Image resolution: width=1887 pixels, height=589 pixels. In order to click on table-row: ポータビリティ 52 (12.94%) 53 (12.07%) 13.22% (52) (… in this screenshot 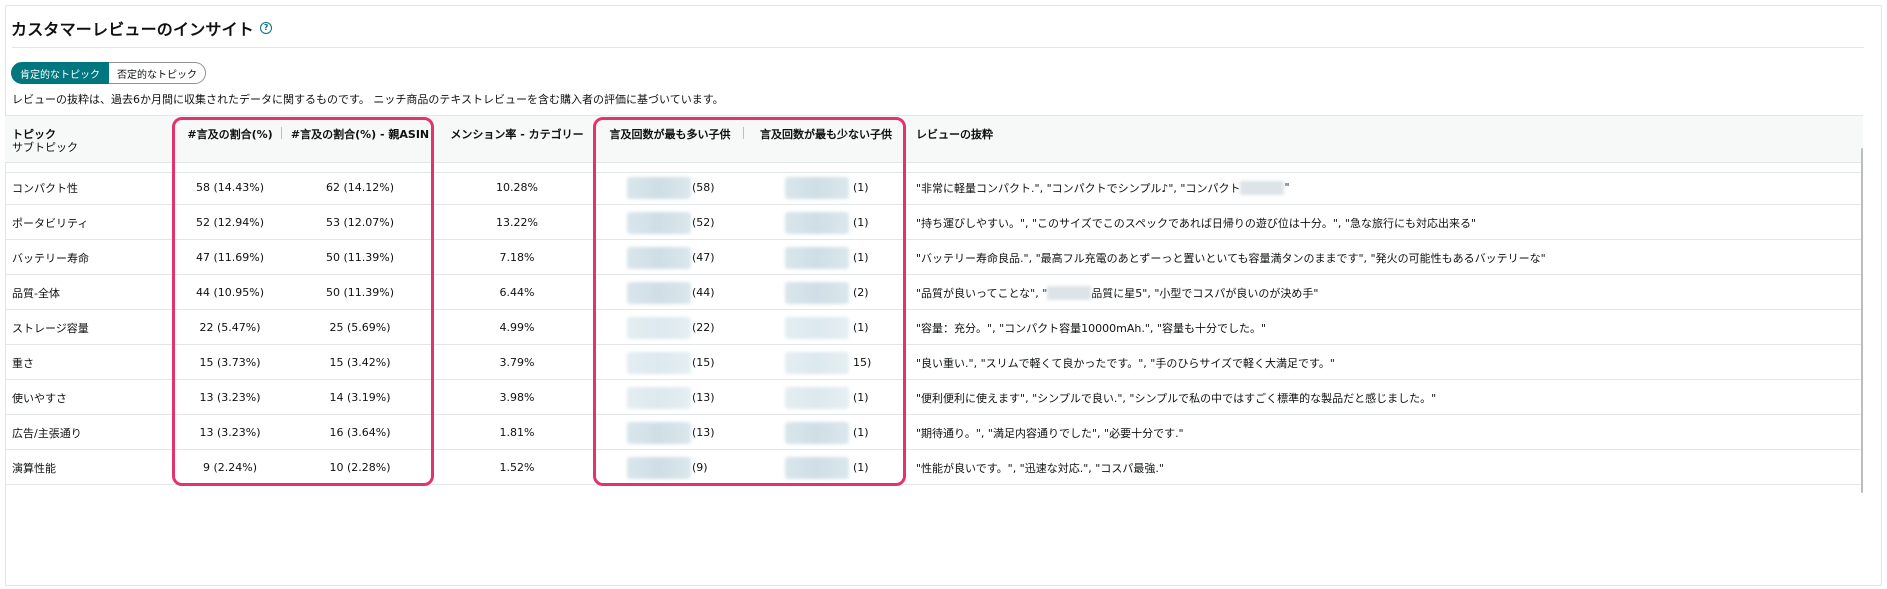, I will do `click(934, 222)`.